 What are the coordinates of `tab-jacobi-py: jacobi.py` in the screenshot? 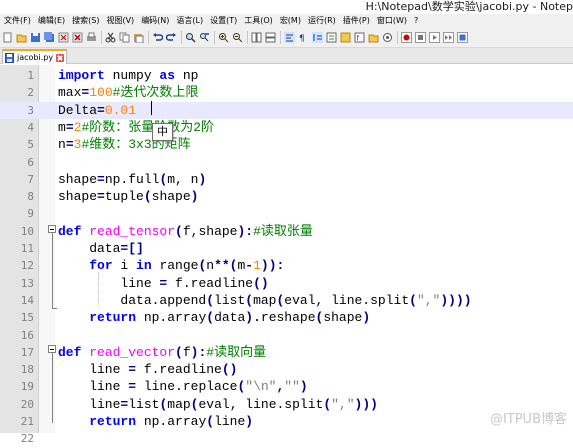 It's located at (35, 56).